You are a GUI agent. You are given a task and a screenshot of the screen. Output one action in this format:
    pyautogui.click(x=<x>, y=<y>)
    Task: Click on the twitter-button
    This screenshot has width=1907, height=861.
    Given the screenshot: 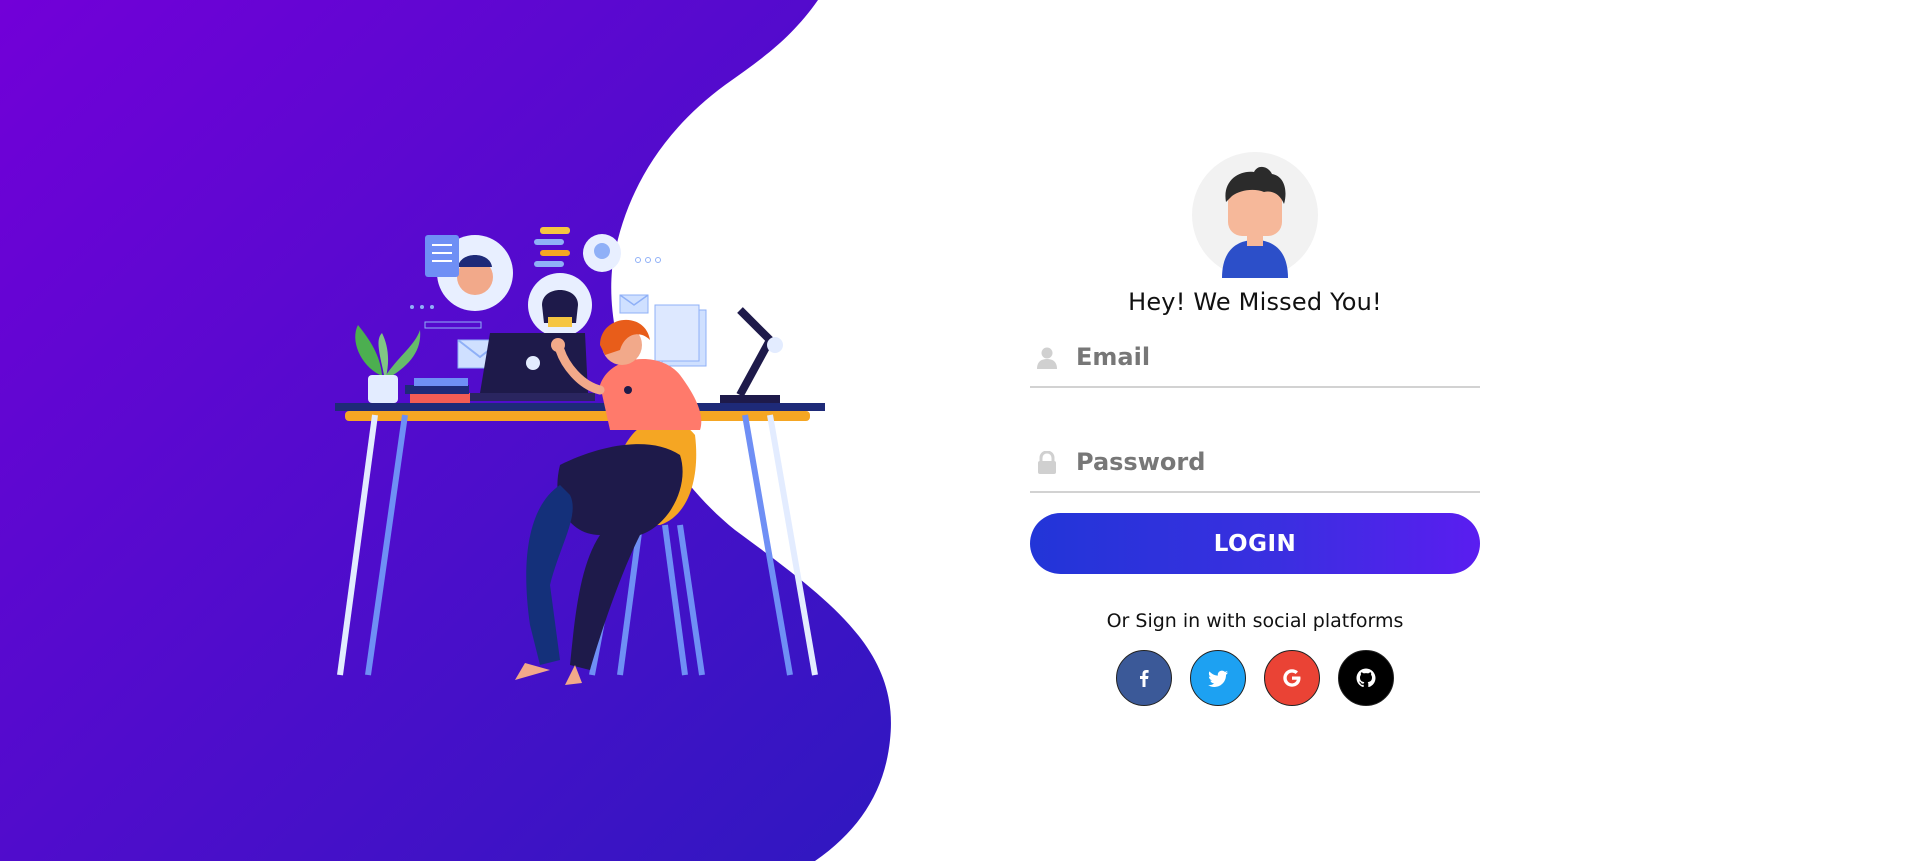 What is the action you would take?
    pyautogui.click(x=1218, y=678)
    